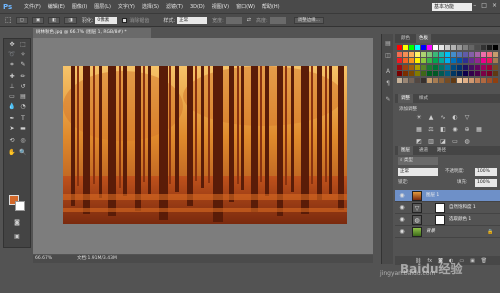 This screenshot has width=500, height=293. I want to click on feather-input: 0像素, so click(106, 20).